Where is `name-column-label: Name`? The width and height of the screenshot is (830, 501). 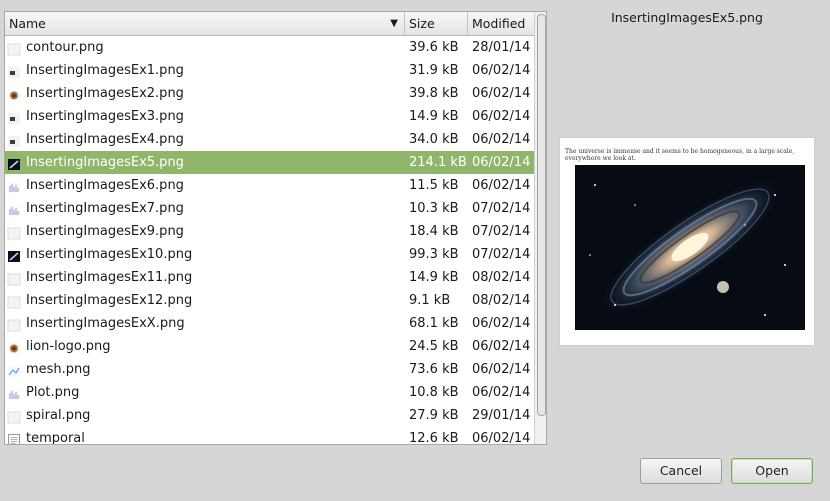 name-column-label: Name is located at coordinates (27, 23).